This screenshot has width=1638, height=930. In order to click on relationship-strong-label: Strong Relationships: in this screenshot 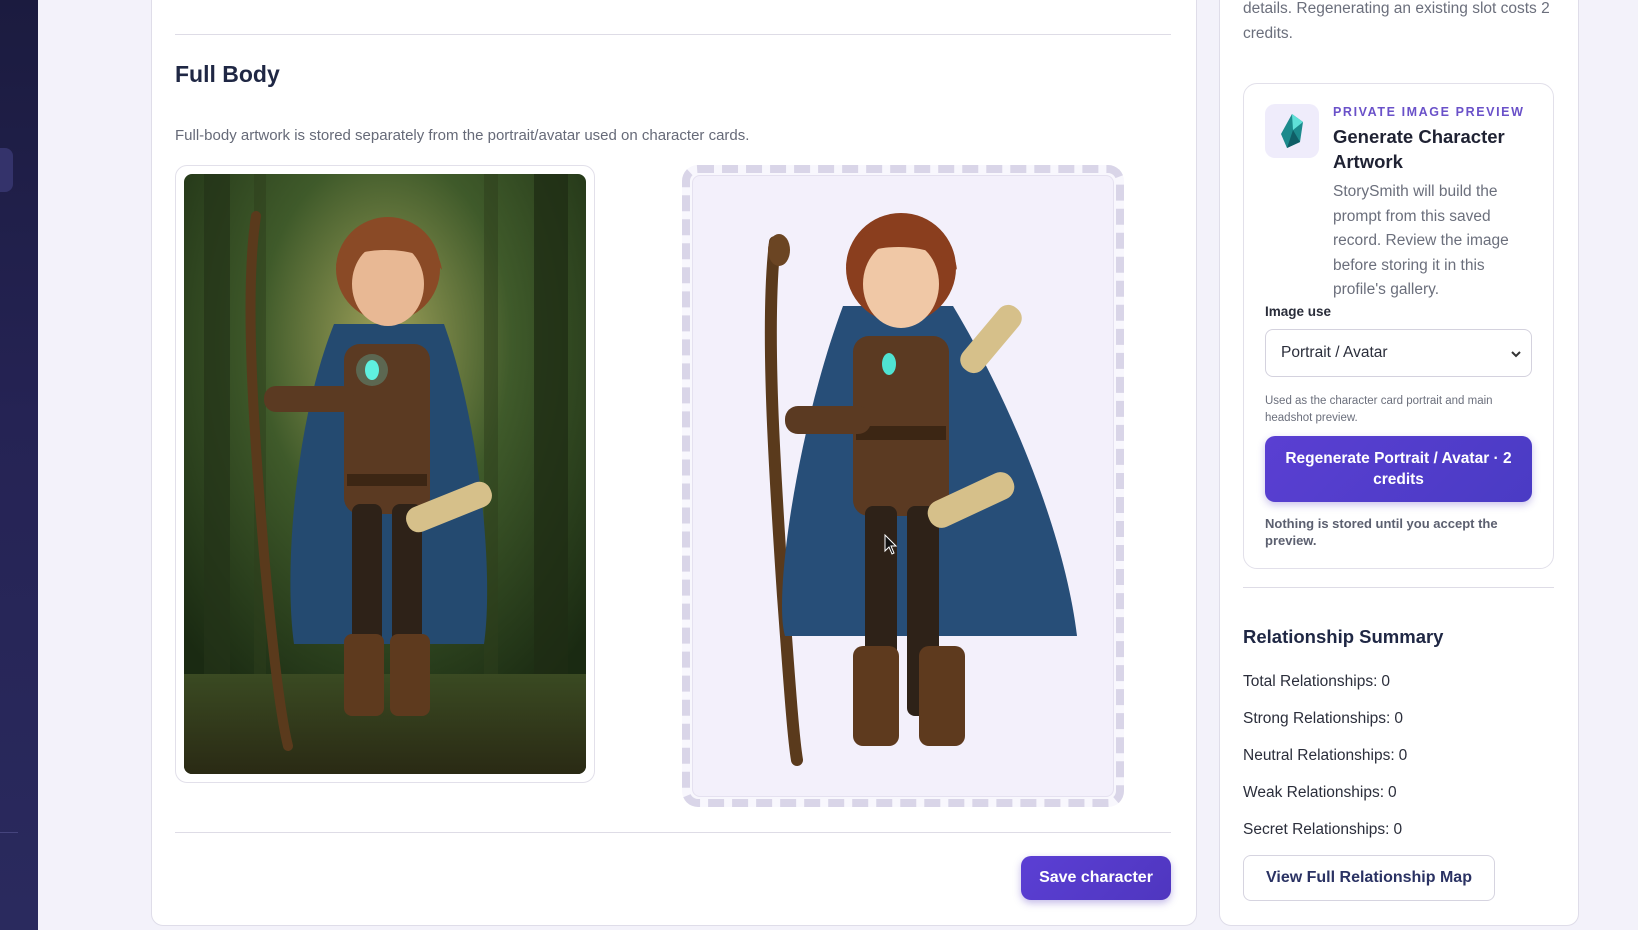, I will do `click(1317, 718)`.